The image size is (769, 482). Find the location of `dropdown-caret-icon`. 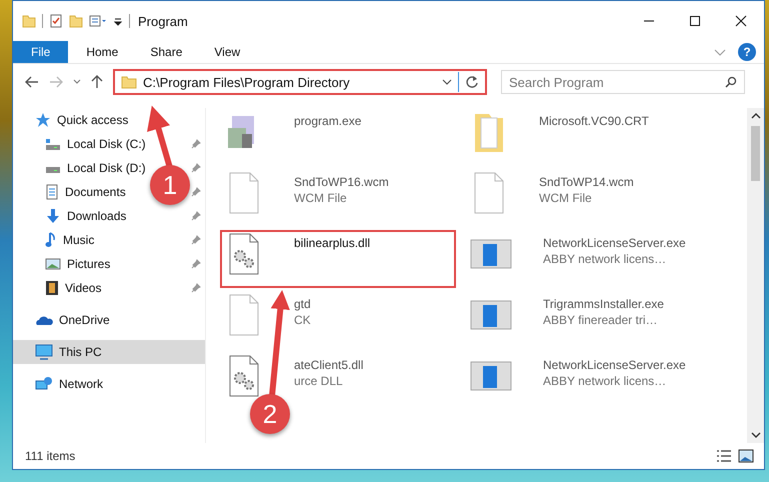

dropdown-caret-icon is located at coordinates (447, 82).